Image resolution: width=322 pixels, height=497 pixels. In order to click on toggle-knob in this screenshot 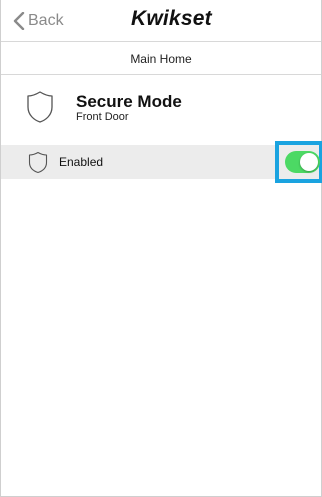, I will do `click(309, 162)`.